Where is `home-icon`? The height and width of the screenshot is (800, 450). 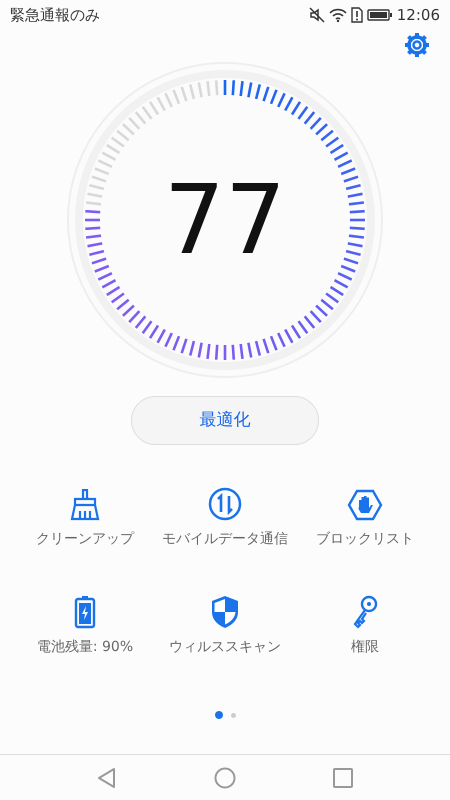
home-icon is located at coordinates (225, 777).